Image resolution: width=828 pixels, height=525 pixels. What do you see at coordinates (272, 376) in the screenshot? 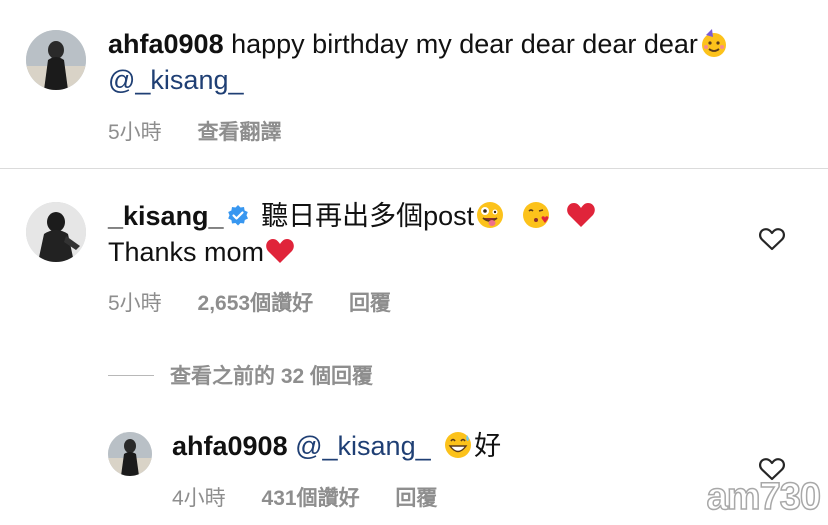
I see `view-replies-label: 查看之前的 32 個回覆` at bounding box center [272, 376].